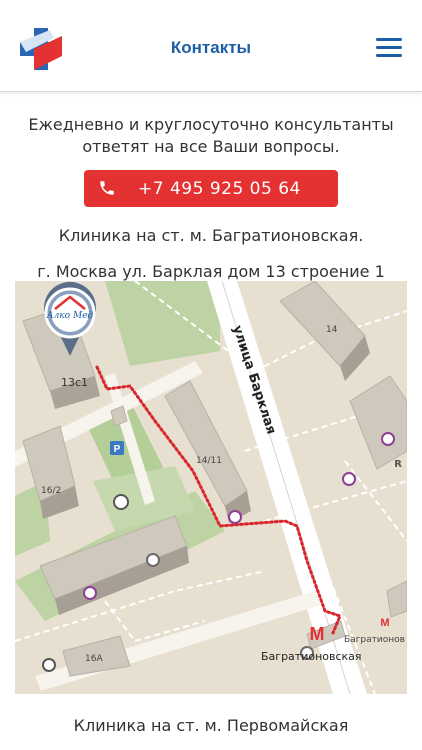  Describe the element at coordinates (389, 48) in the screenshot. I see `hamburger-menu-icon` at that location.